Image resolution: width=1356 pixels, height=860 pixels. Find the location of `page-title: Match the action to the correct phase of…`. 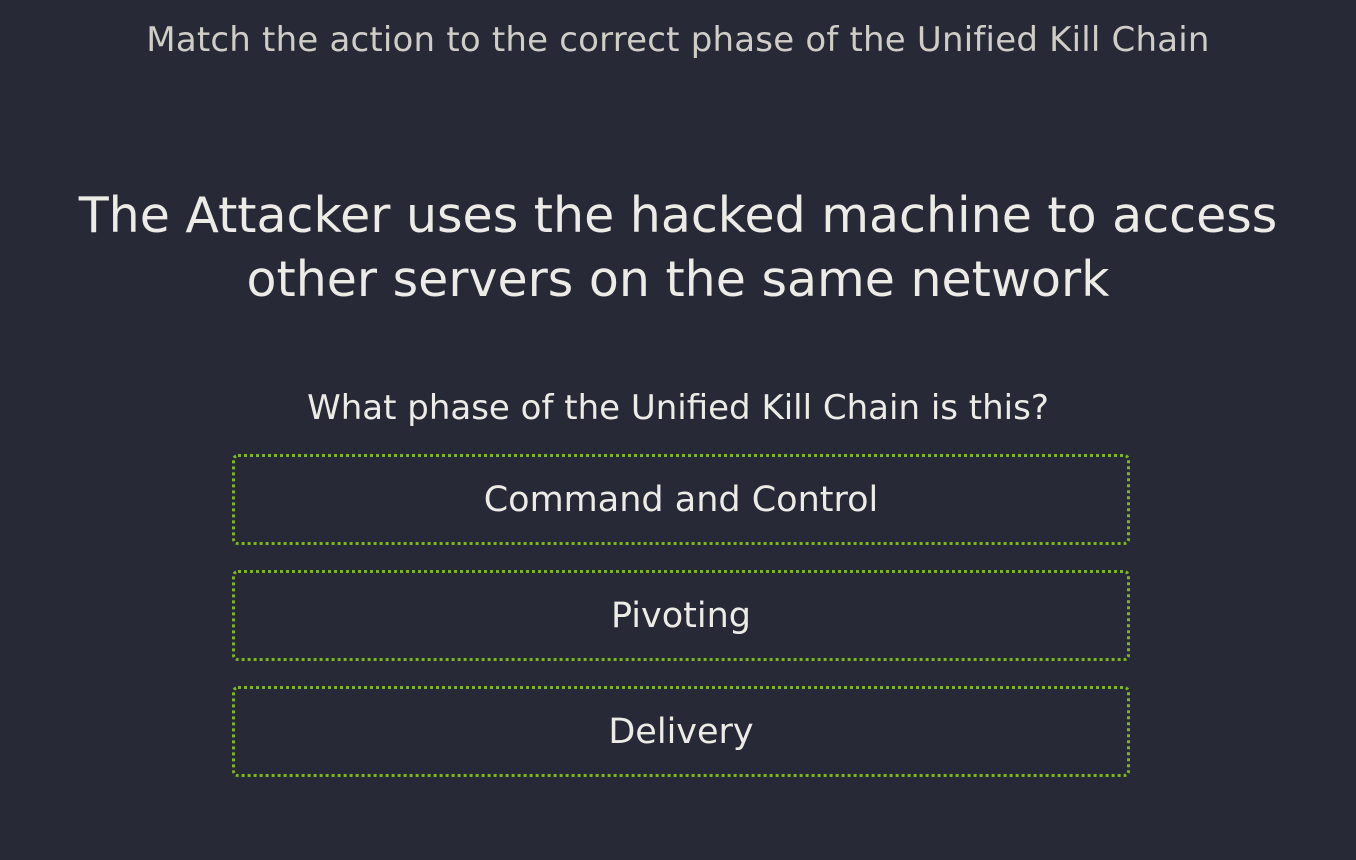

page-title: Match the action to the correct phase of… is located at coordinates (678, 40).